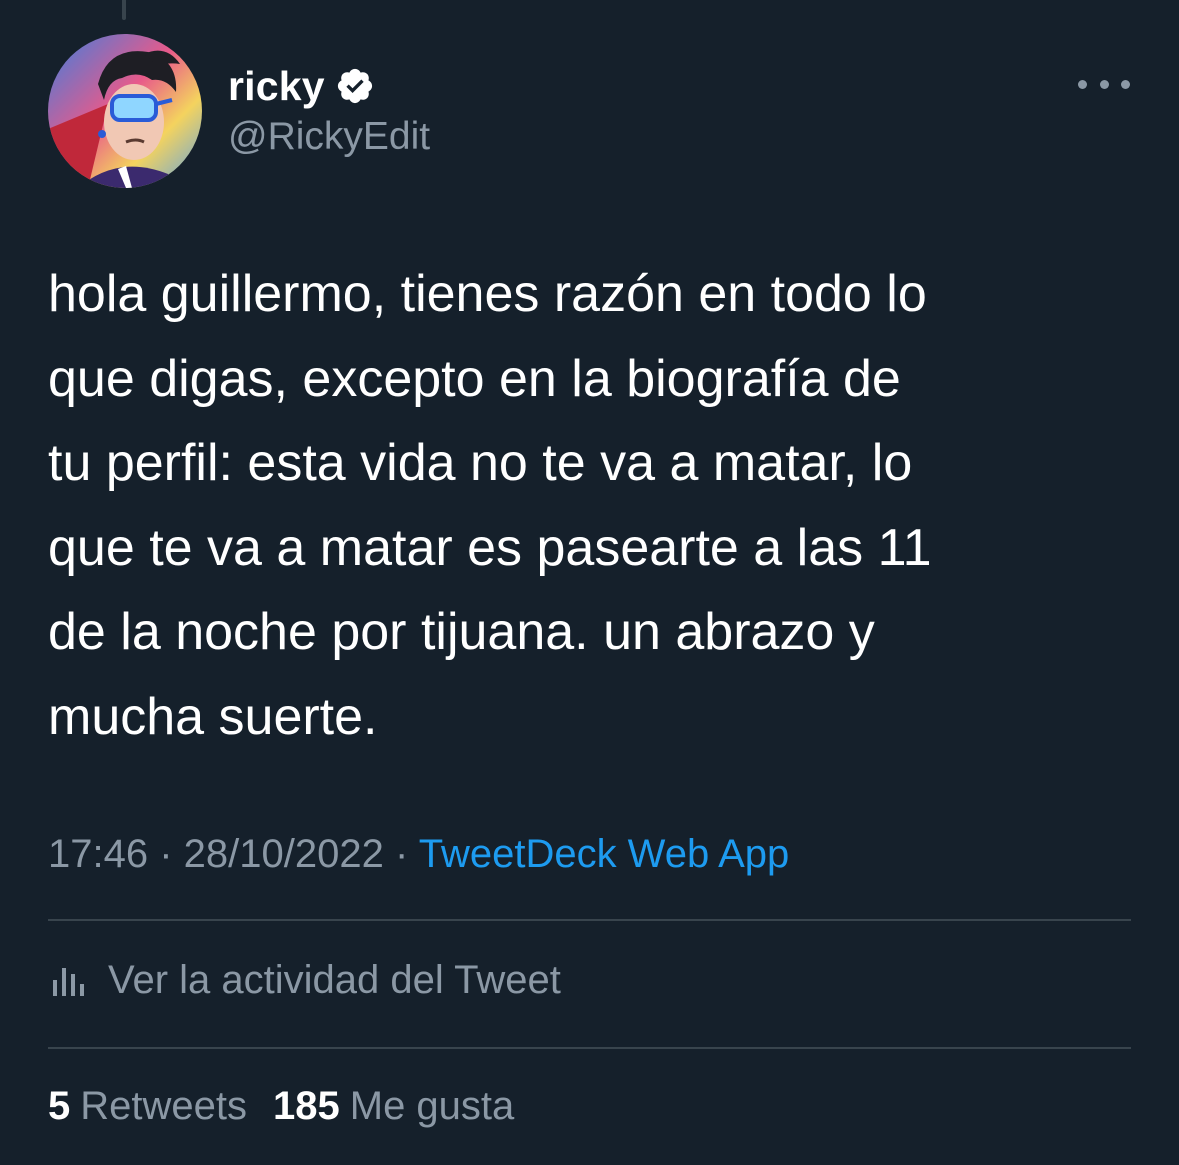  I want to click on verified-badge-icon, so click(355, 86).